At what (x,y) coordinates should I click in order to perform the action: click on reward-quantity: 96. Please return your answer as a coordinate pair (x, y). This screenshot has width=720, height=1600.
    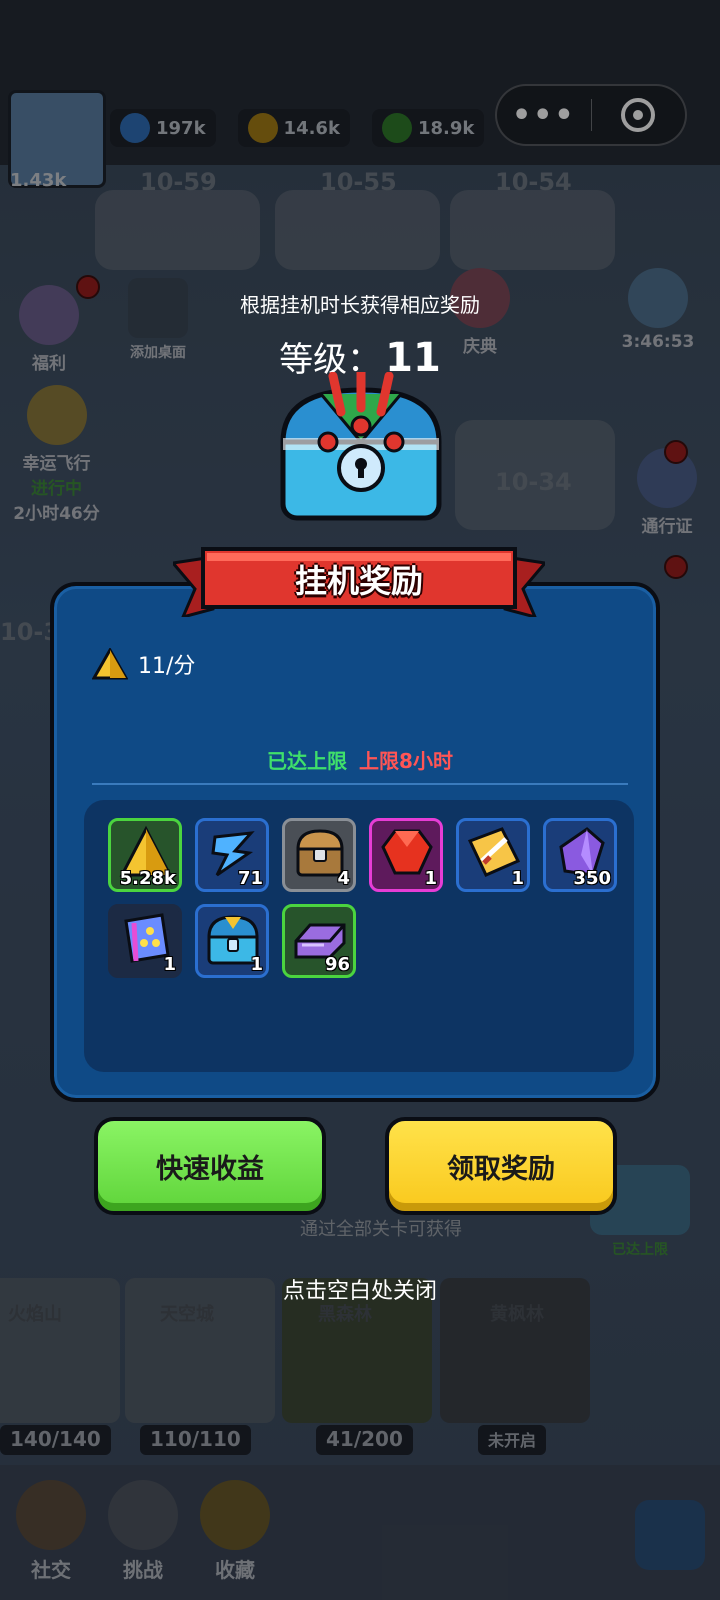
    Looking at the image, I should click on (337, 964).